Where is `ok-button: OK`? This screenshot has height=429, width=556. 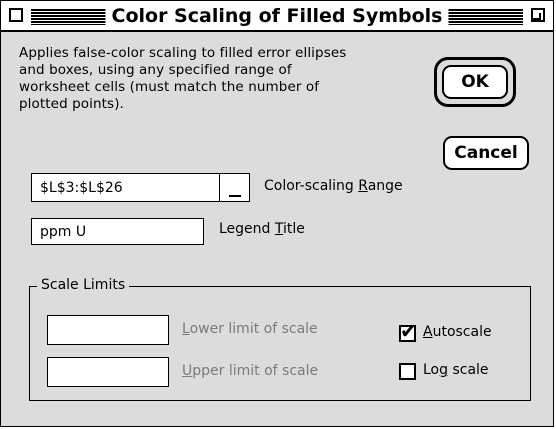
ok-button: OK is located at coordinates (475, 82).